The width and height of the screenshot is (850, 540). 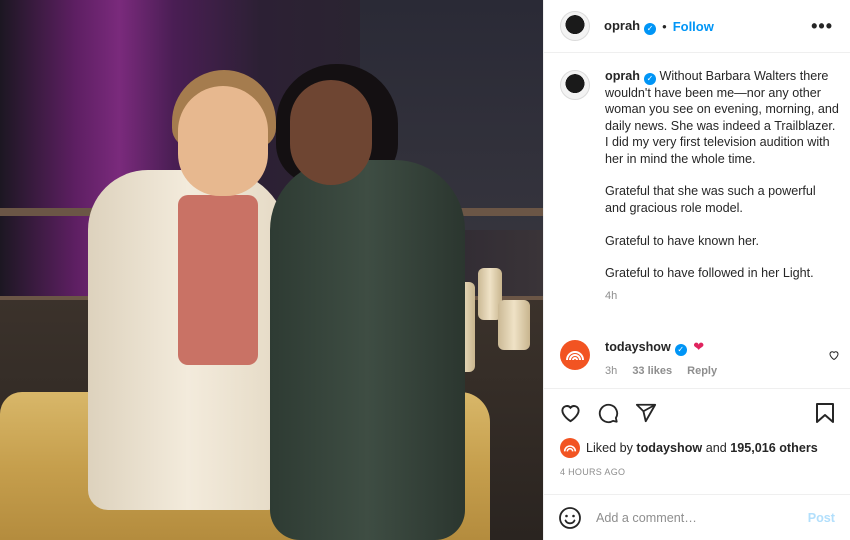 I want to click on caption-author-avatar, so click(x=575, y=85).